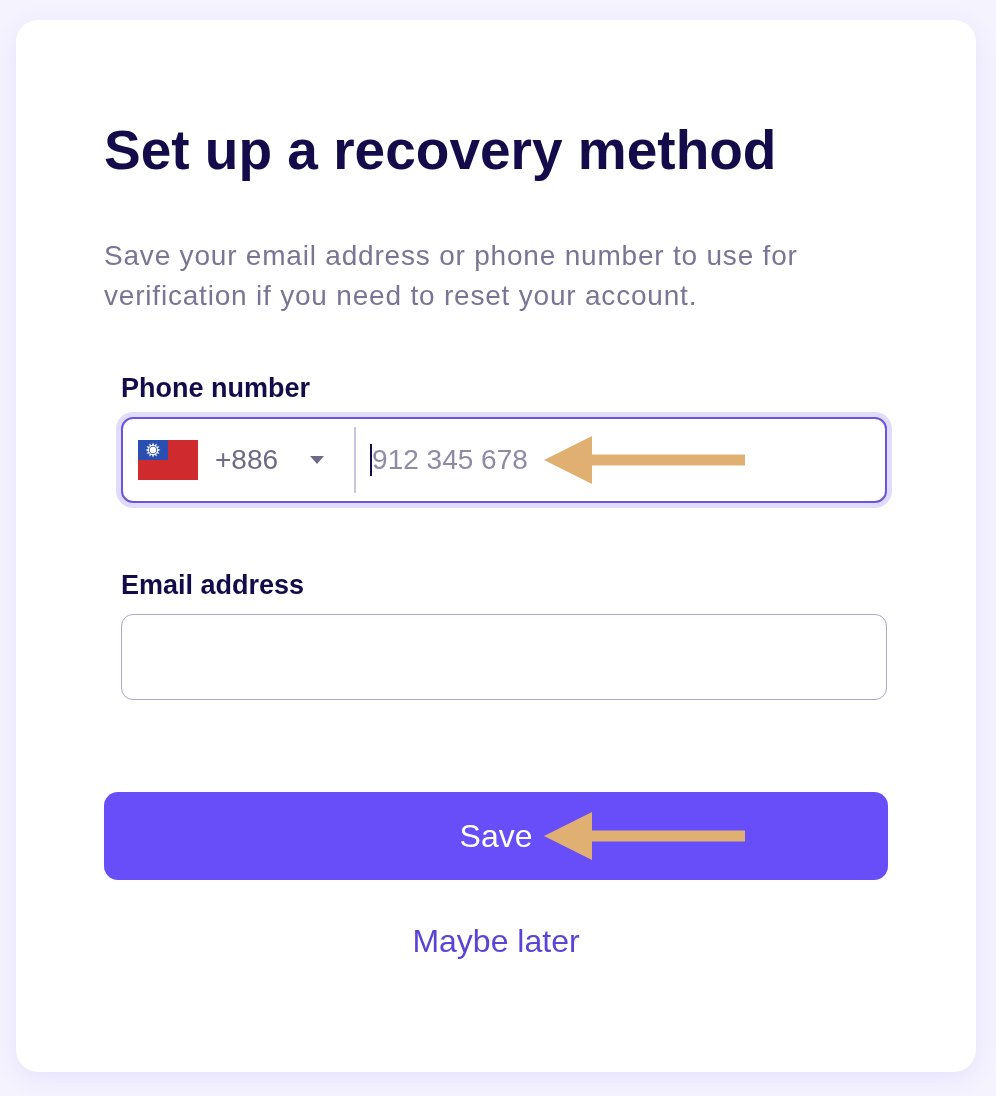  Describe the element at coordinates (496, 836) in the screenshot. I see `save-button: Save` at that location.